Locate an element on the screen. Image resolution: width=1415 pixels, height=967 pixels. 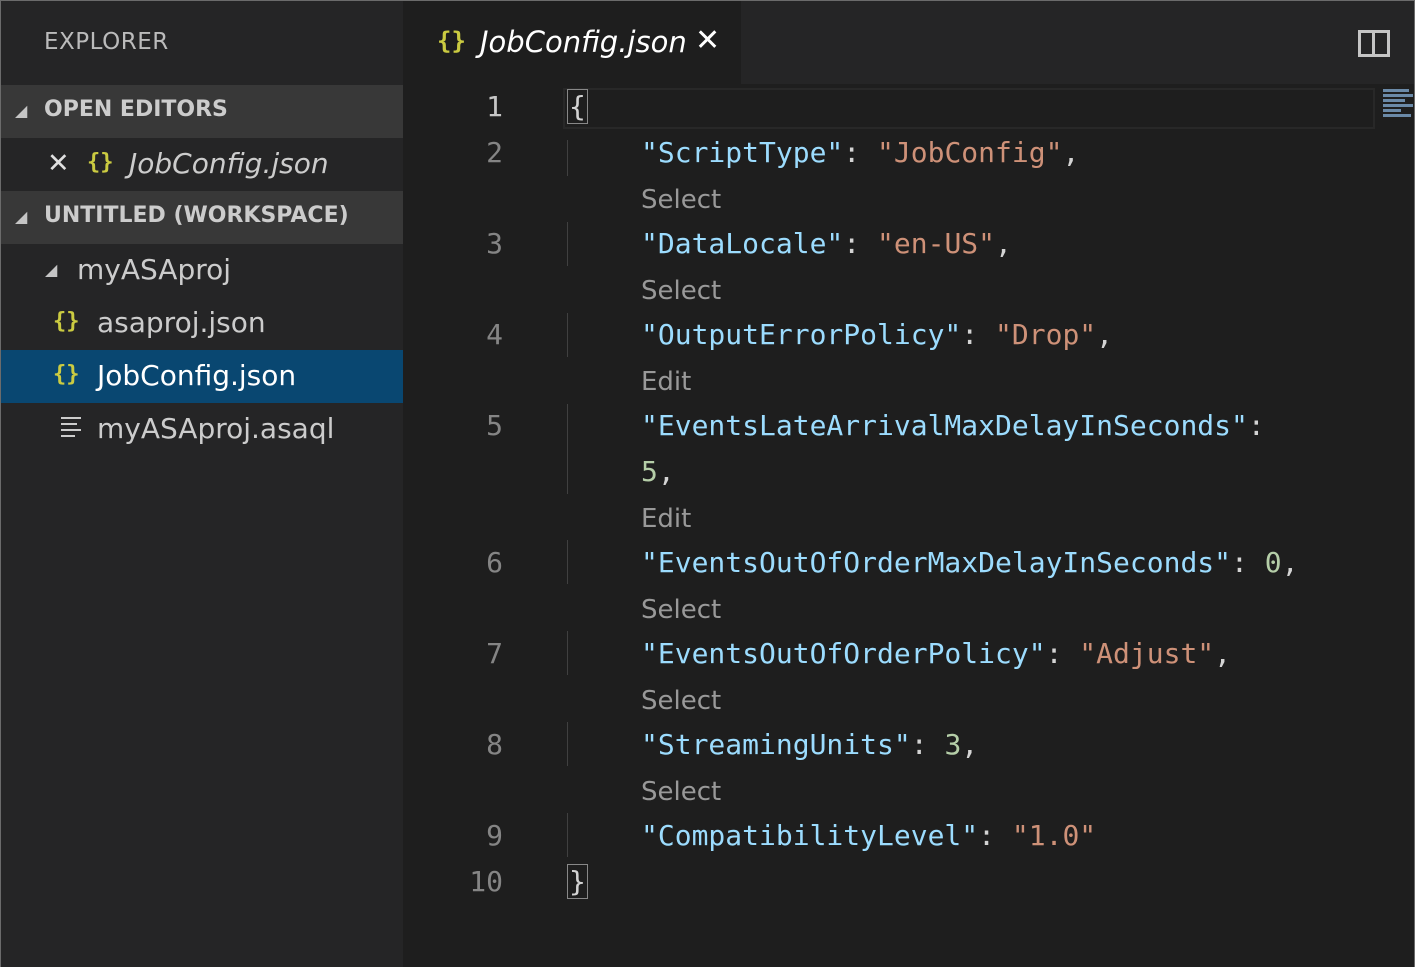
open-editors-header: ◢ OPEN EDITORS is located at coordinates (202, 111).